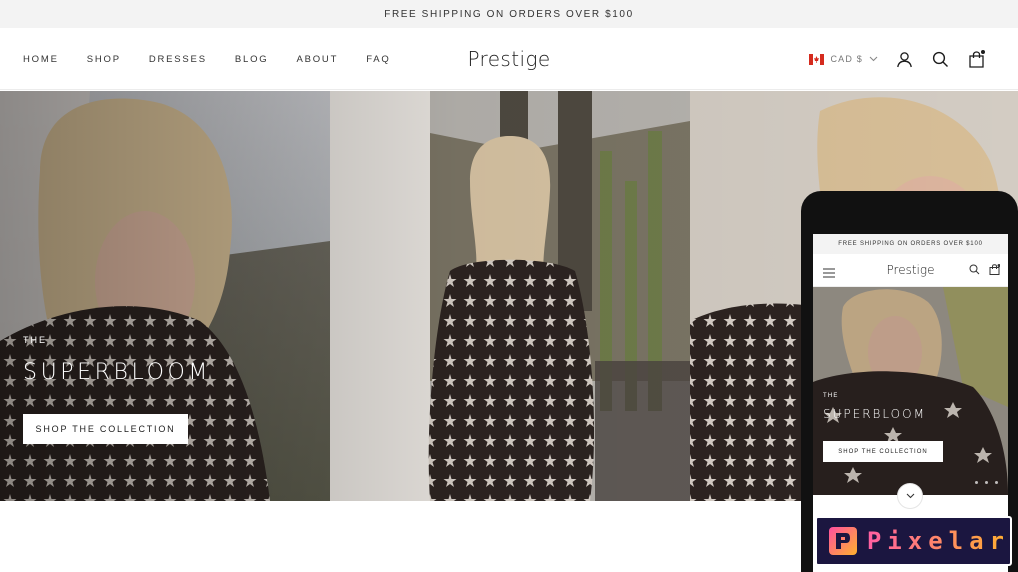 The image size is (1018, 572). I want to click on search-icon, so click(940, 59).